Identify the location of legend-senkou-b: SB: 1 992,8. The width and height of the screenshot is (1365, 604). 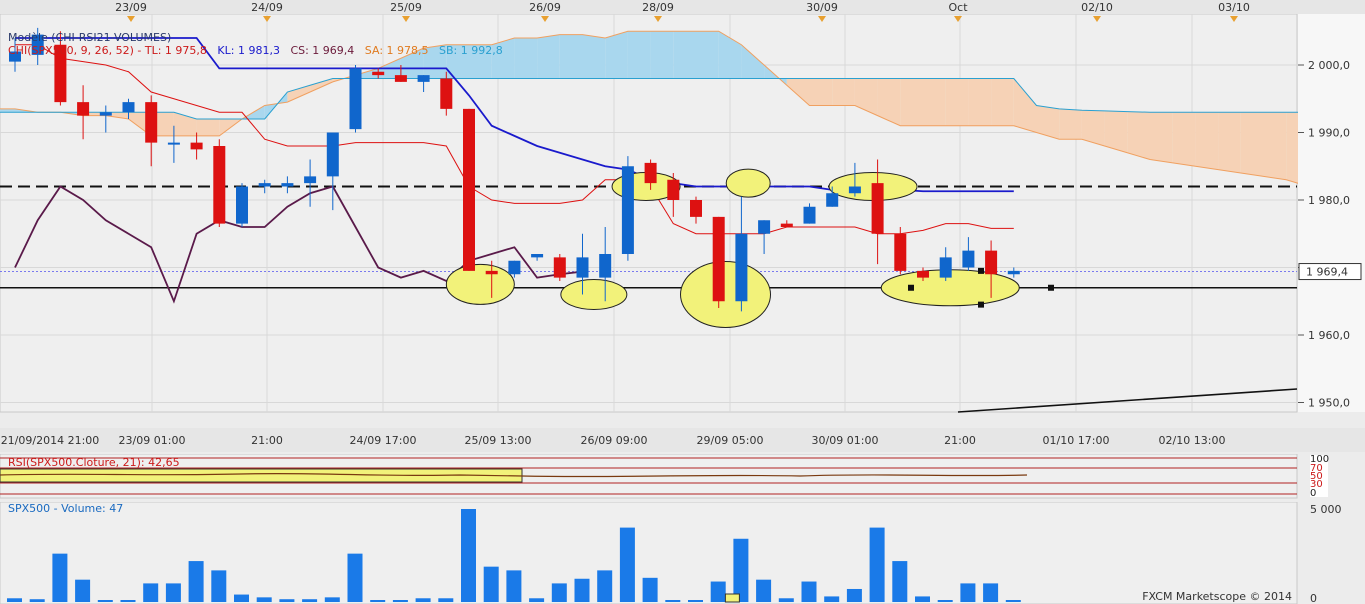
(471, 50).